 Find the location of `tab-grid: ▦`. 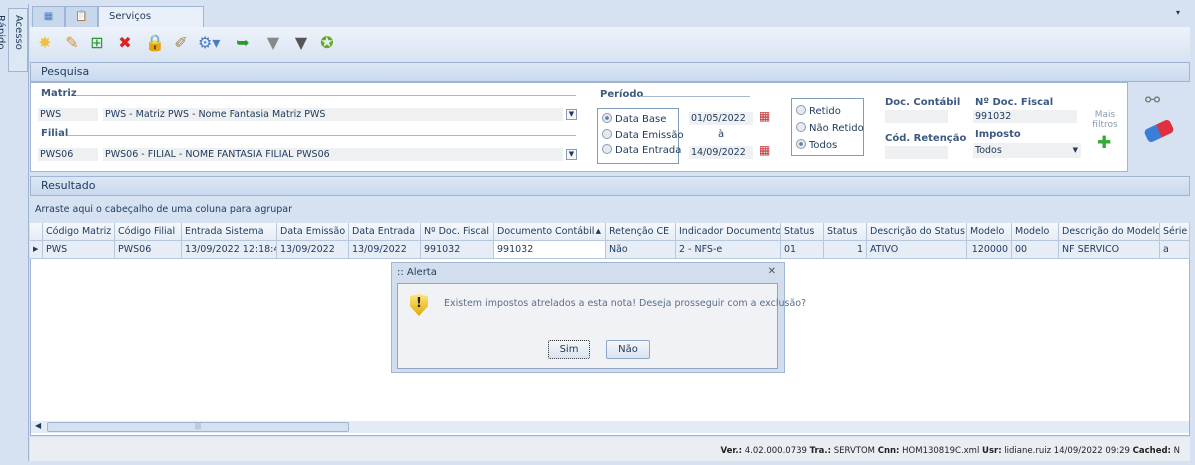

tab-grid: ▦ is located at coordinates (48, 16).